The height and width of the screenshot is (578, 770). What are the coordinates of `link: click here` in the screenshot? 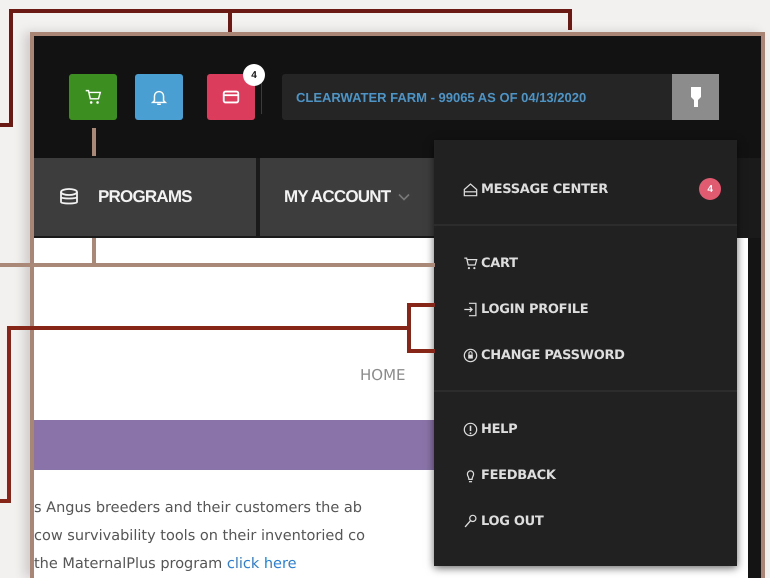 It's located at (261, 564).